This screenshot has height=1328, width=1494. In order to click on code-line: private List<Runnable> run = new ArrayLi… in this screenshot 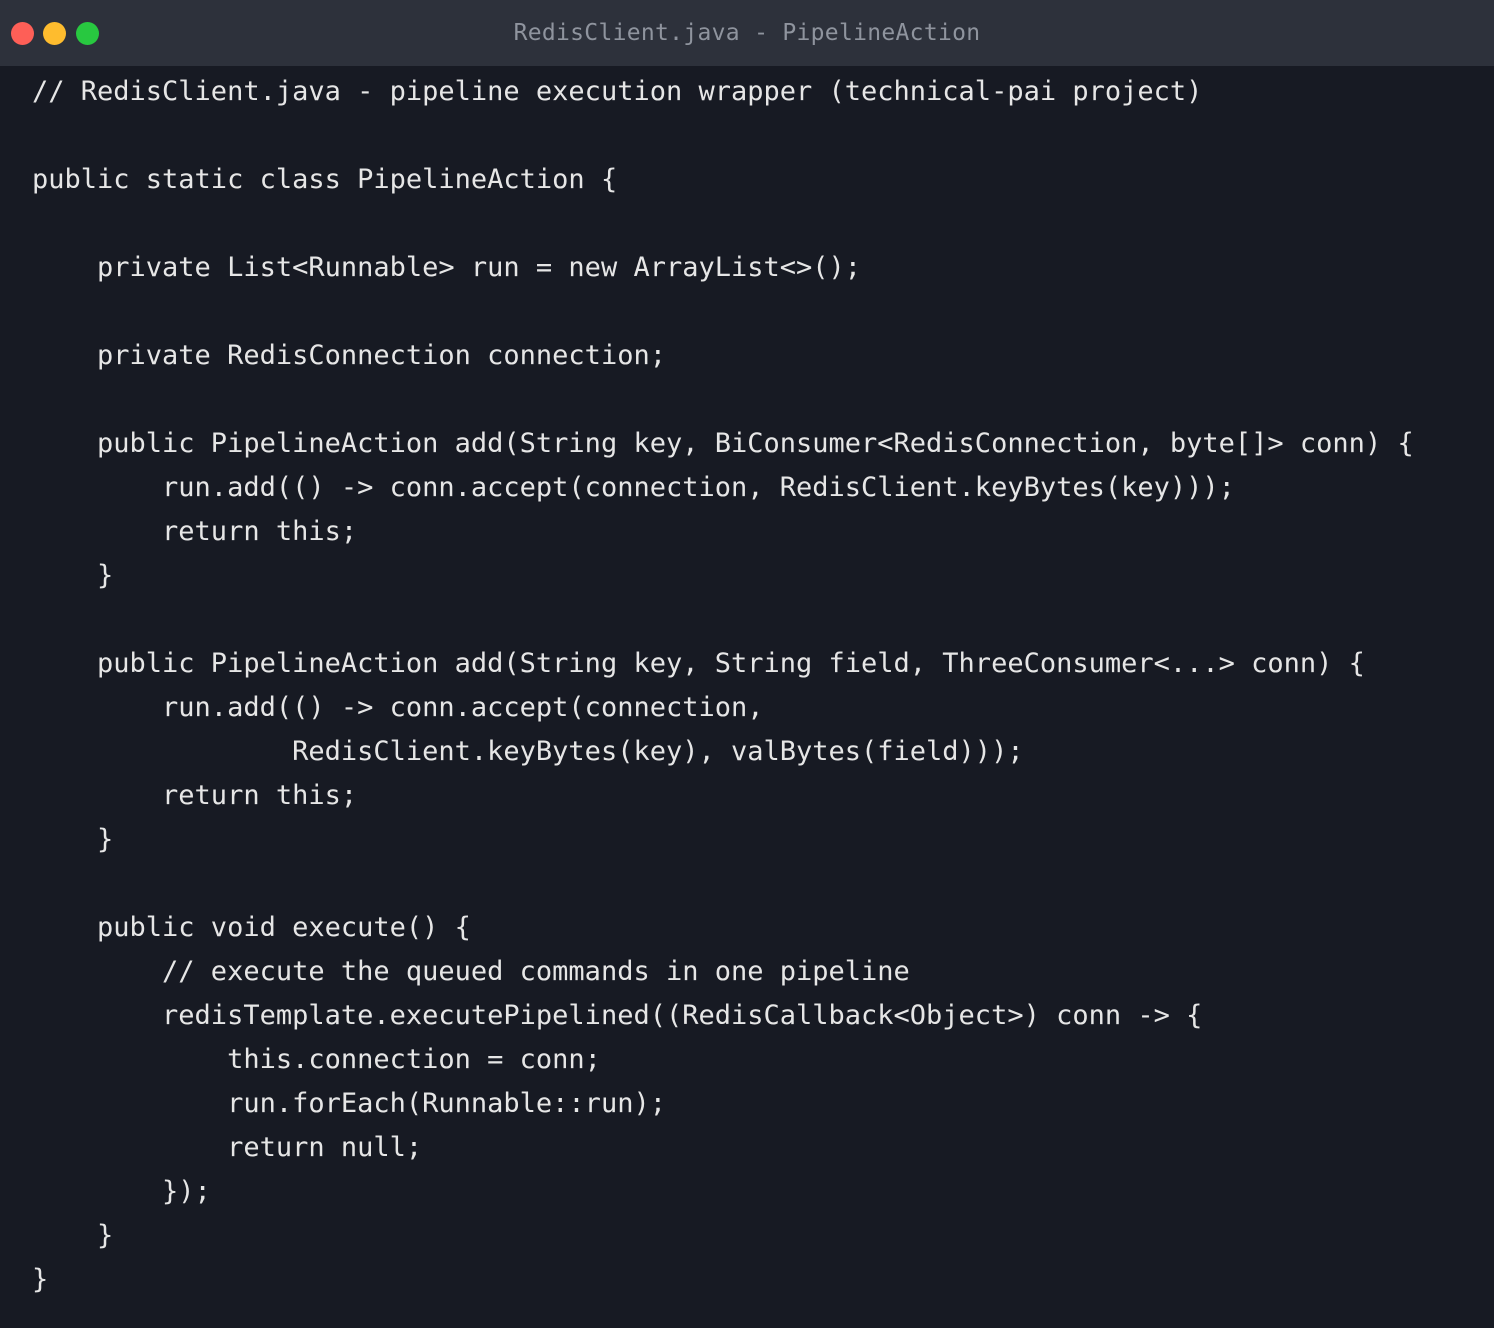, I will do `click(447, 267)`.